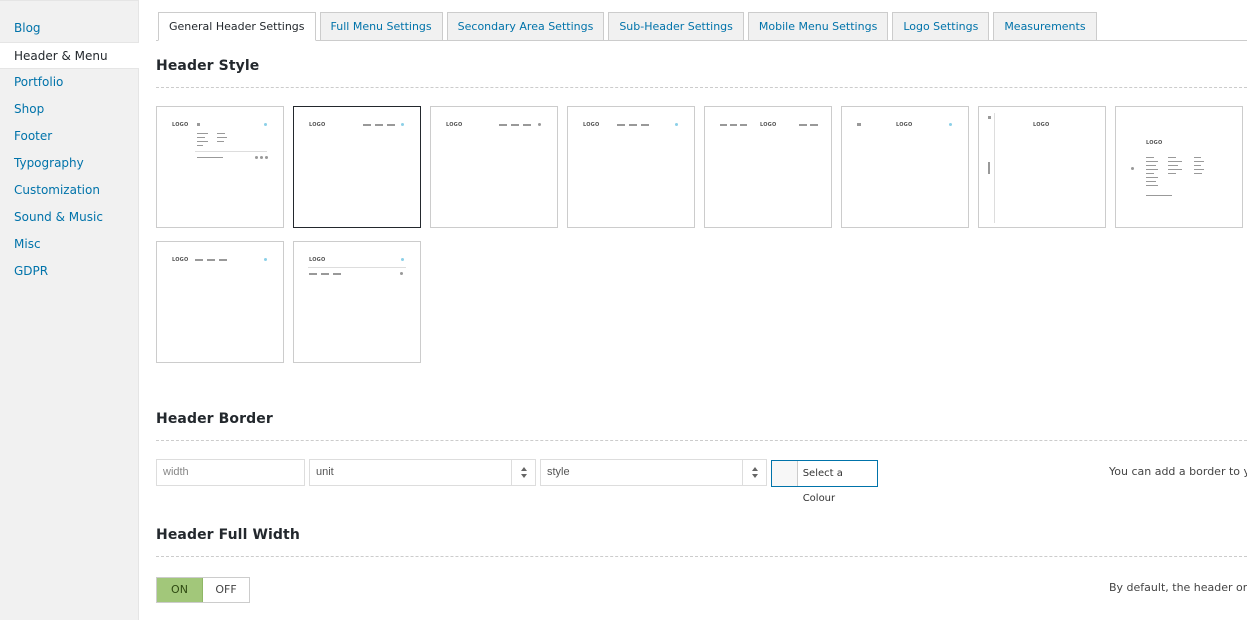  Describe the element at coordinates (220, 302) in the screenshot. I see `header-style-option-9: LOGO` at that location.